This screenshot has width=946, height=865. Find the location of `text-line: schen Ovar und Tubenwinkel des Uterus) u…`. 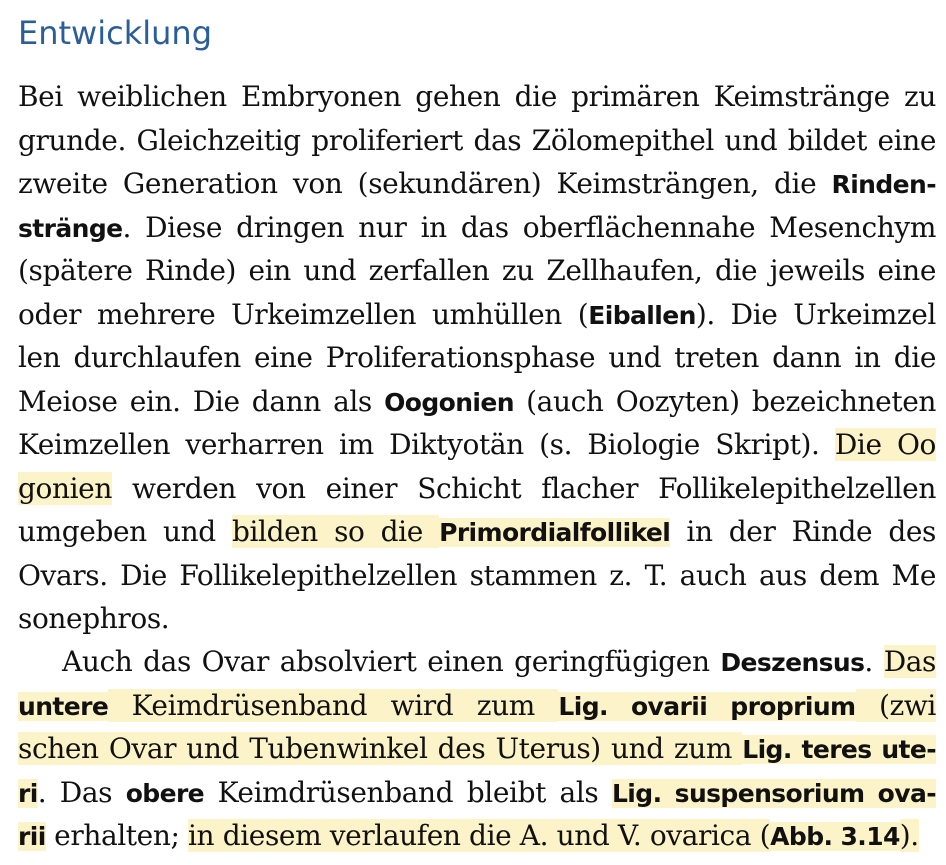

text-line: schen Ovar und Tubenwinkel des Uterus) u… is located at coordinates (477, 749).